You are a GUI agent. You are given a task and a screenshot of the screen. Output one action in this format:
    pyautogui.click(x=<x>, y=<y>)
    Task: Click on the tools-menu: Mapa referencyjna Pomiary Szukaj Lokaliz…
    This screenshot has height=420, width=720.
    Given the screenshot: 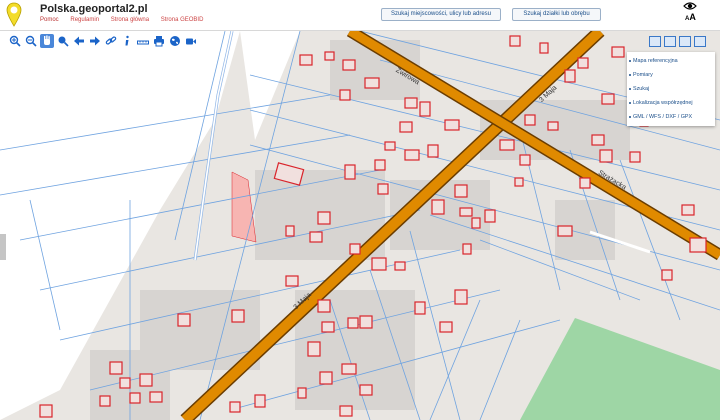 What is the action you would take?
    pyautogui.click(x=671, y=89)
    